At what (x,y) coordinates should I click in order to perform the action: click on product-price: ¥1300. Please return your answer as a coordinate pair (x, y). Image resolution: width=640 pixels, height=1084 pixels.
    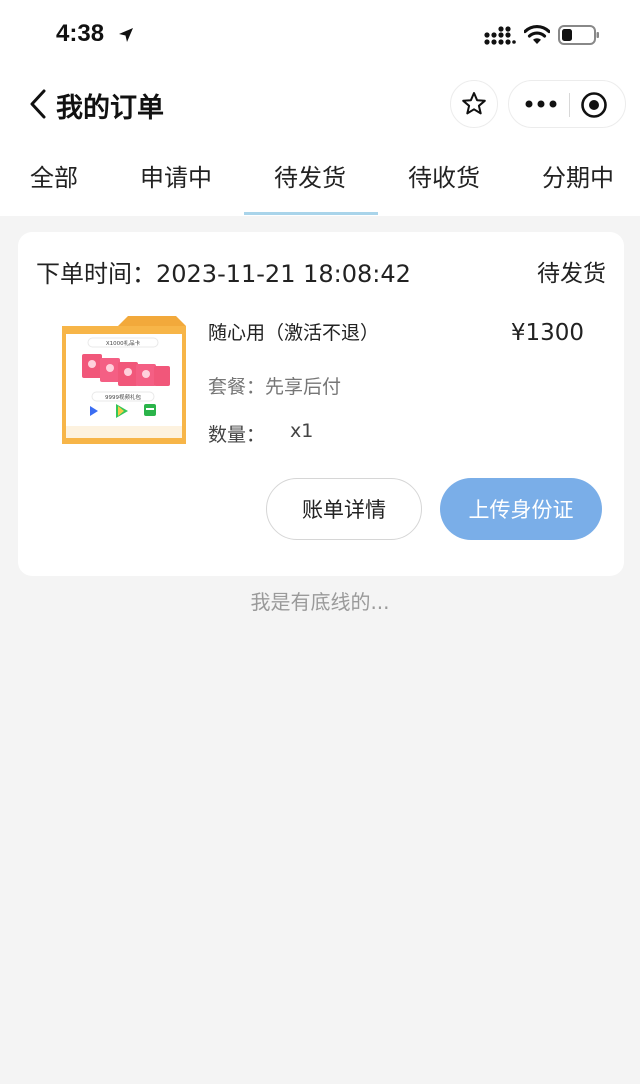
    Looking at the image, I should click on (547, 333).